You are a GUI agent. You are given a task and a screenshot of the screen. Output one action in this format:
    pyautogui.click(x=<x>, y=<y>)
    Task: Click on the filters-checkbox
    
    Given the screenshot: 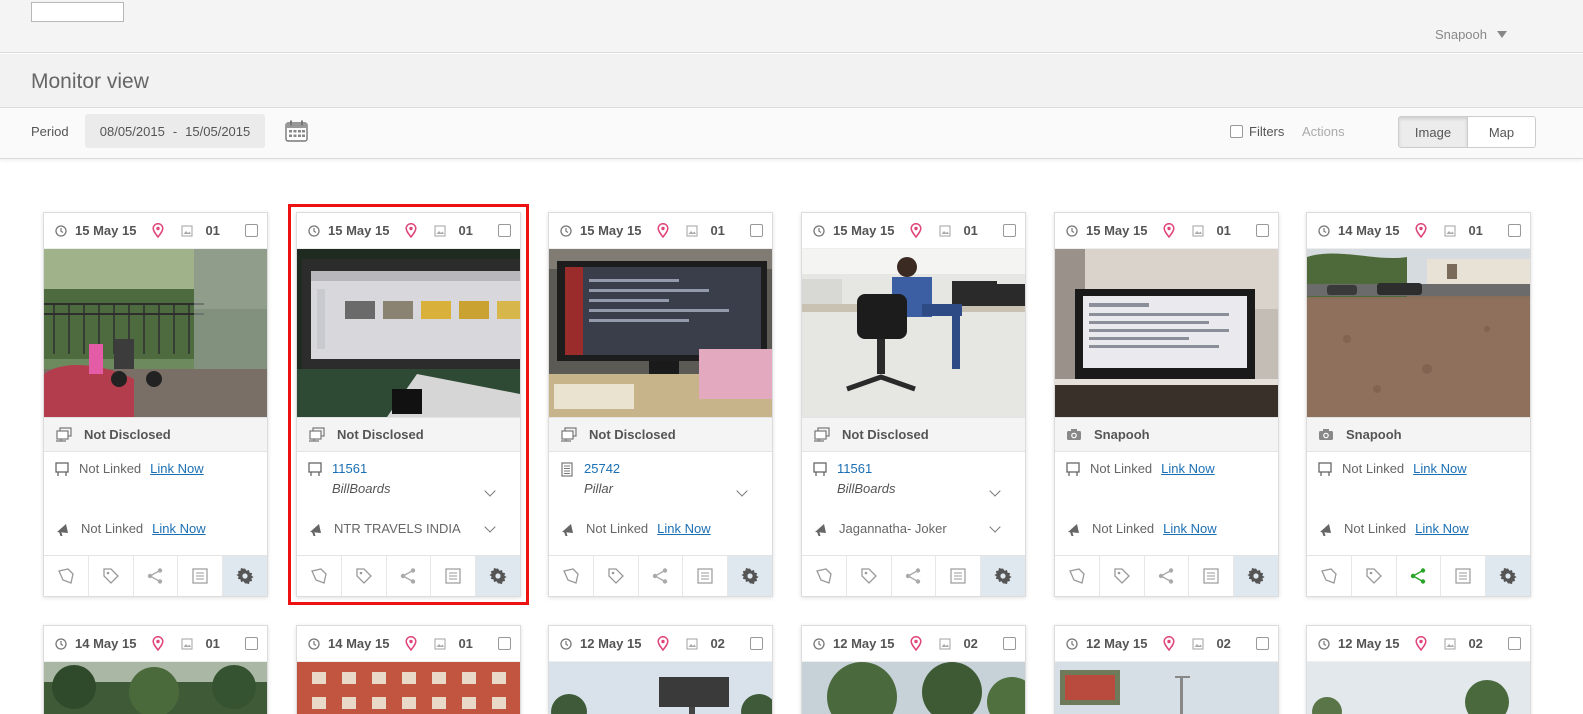 What is the action you would take?
    pyautogui.click(x=1236, y=131)
    